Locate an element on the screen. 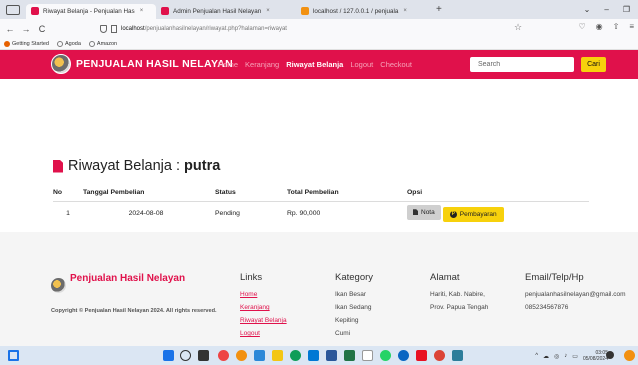  nota-label: Nota is located at coordinates (428, 212).